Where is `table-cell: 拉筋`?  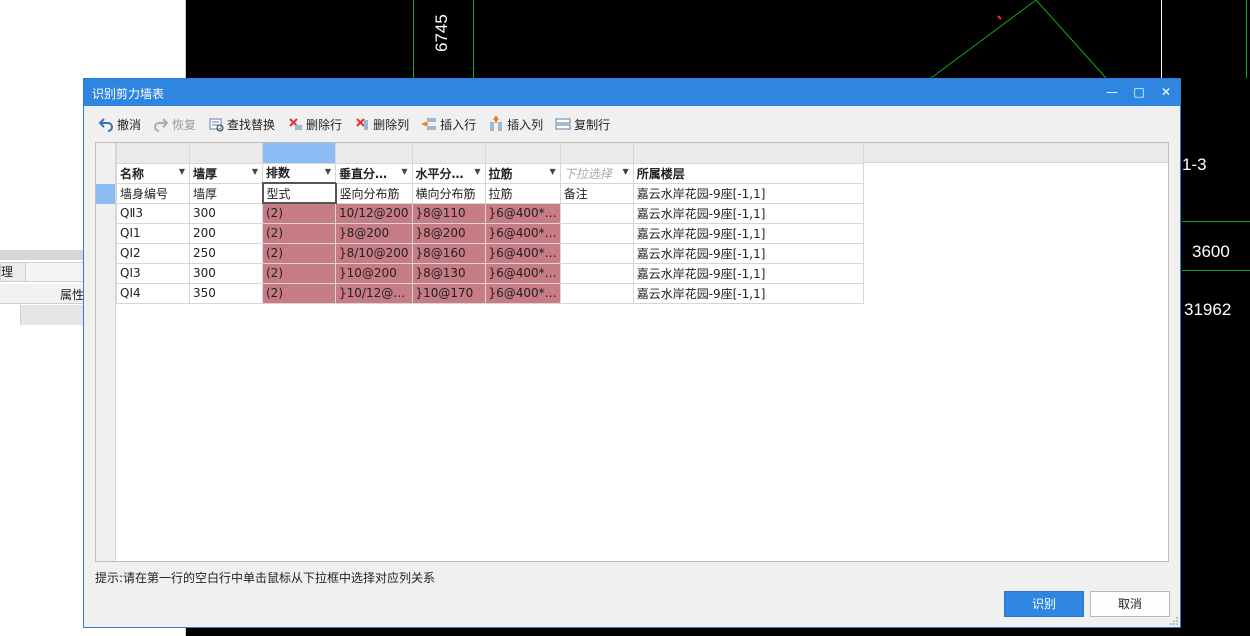
table-cell: 拉筋 is located at coordinates (522, 193).